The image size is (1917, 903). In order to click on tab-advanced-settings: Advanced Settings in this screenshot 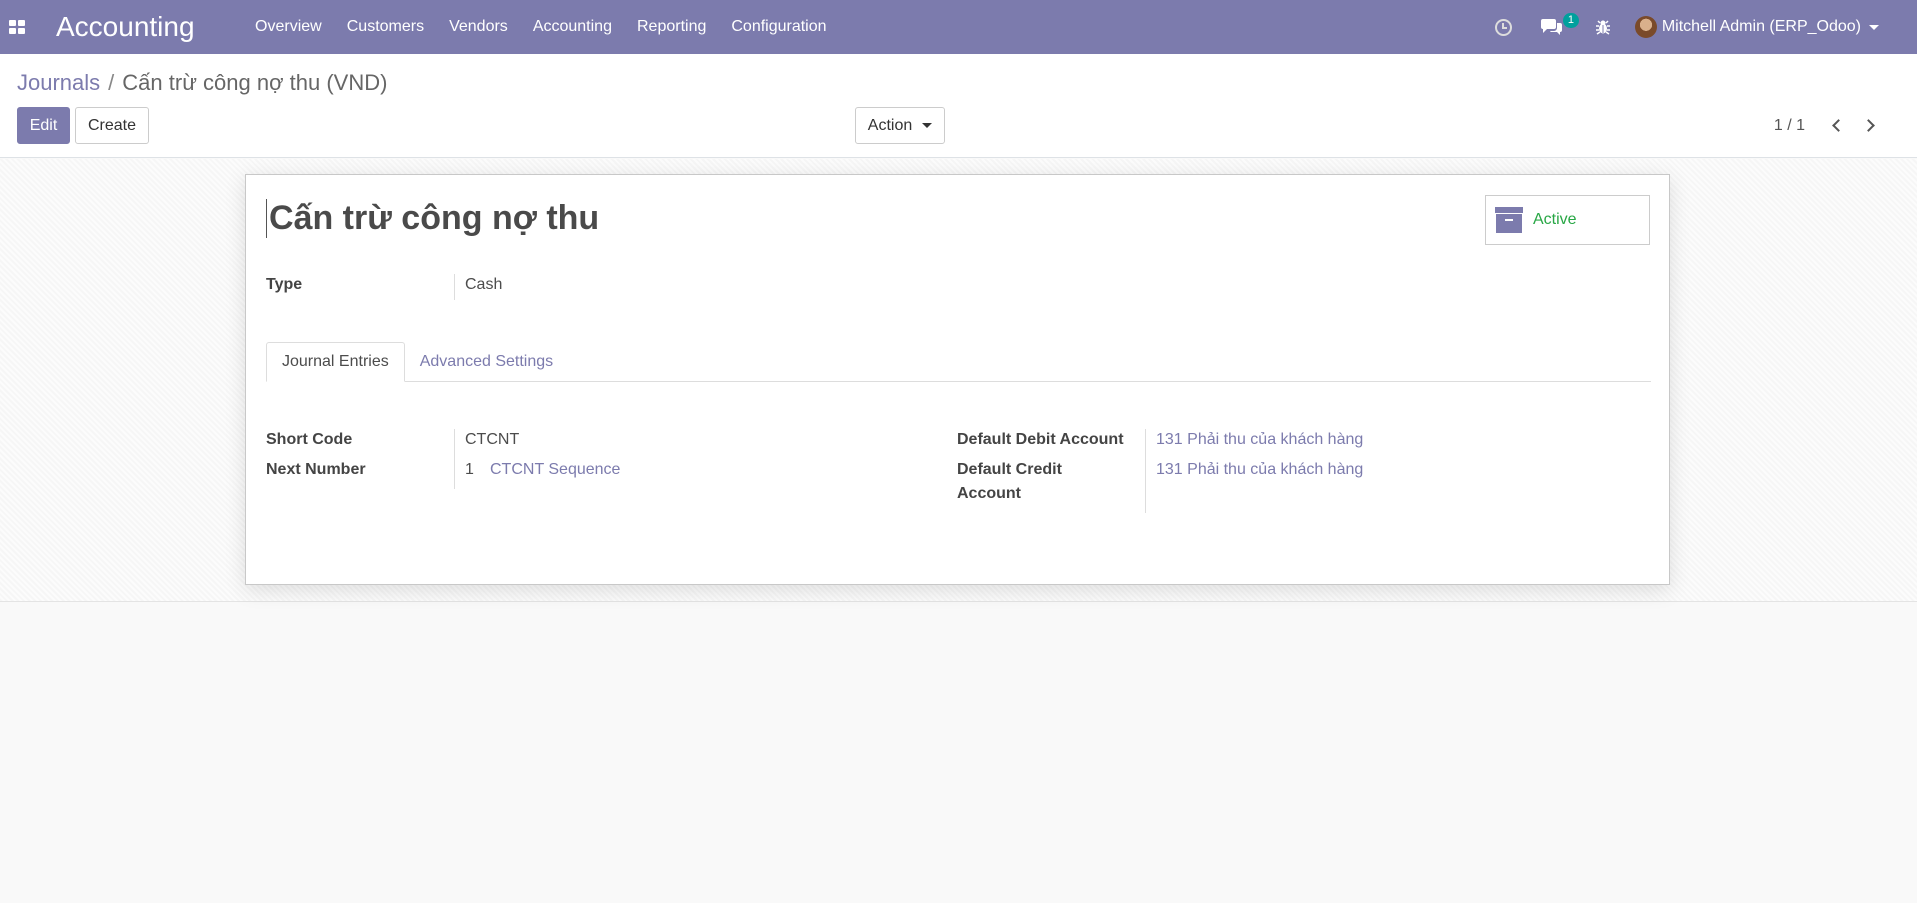, I will do `click(486, 362)`.